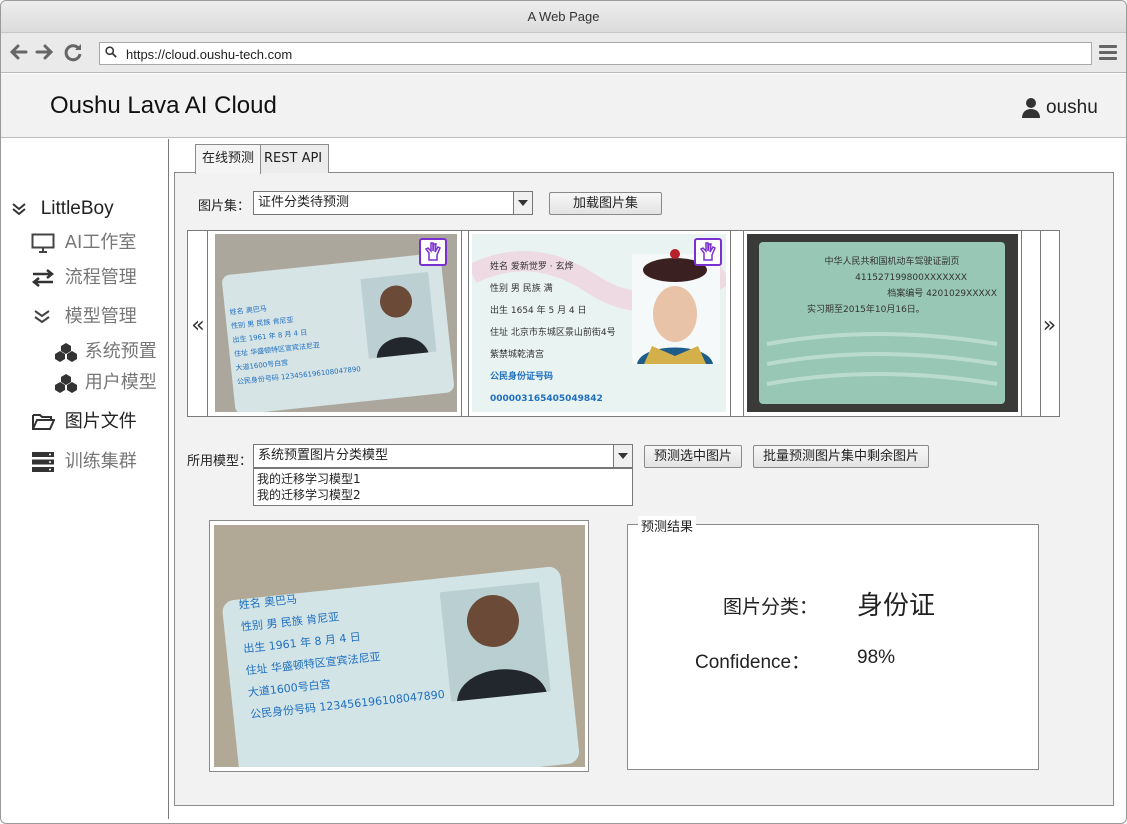 This screenshot has height=824, width=1127. What do you see at coordinates (198, 325) in the screenshot?
I see `carousel-prev-button: «` at bounding box center [198, 325].